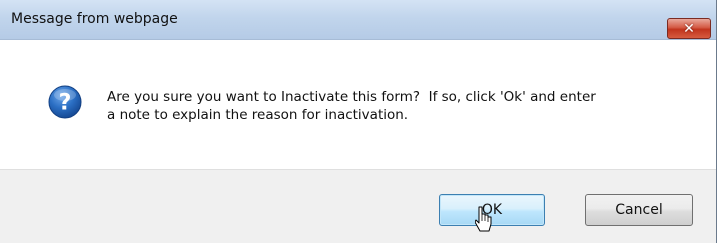 The width and height of the screenshot is (720, 243). I want to click on cancel-button: Cancel, so click(639, 210).